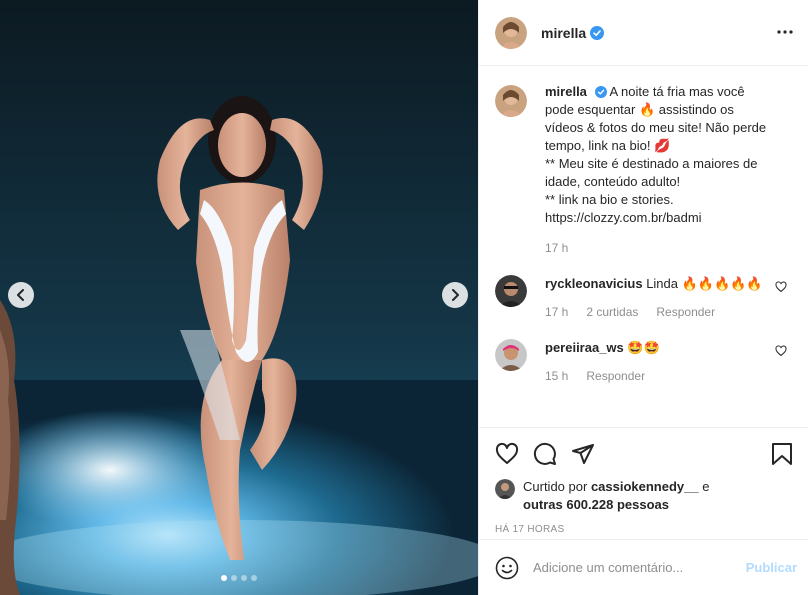  What do you see at coordinates (782, 454) in the screenshot?
I see `save-bookmark-icon` at bounding box center [782, 454].